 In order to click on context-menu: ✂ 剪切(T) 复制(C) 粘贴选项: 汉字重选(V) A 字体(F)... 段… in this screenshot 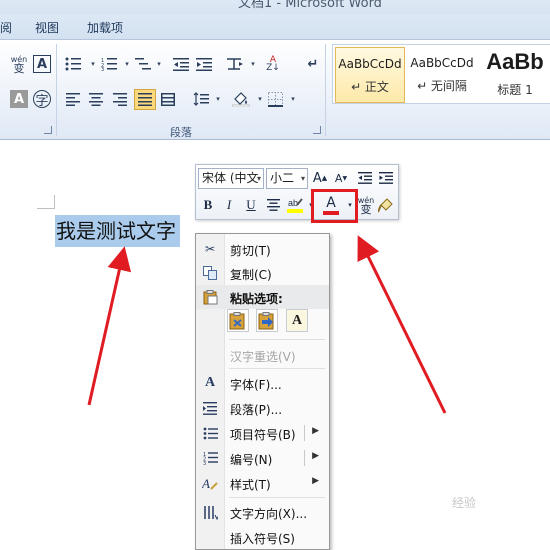, I will do `click(262, 391)`.